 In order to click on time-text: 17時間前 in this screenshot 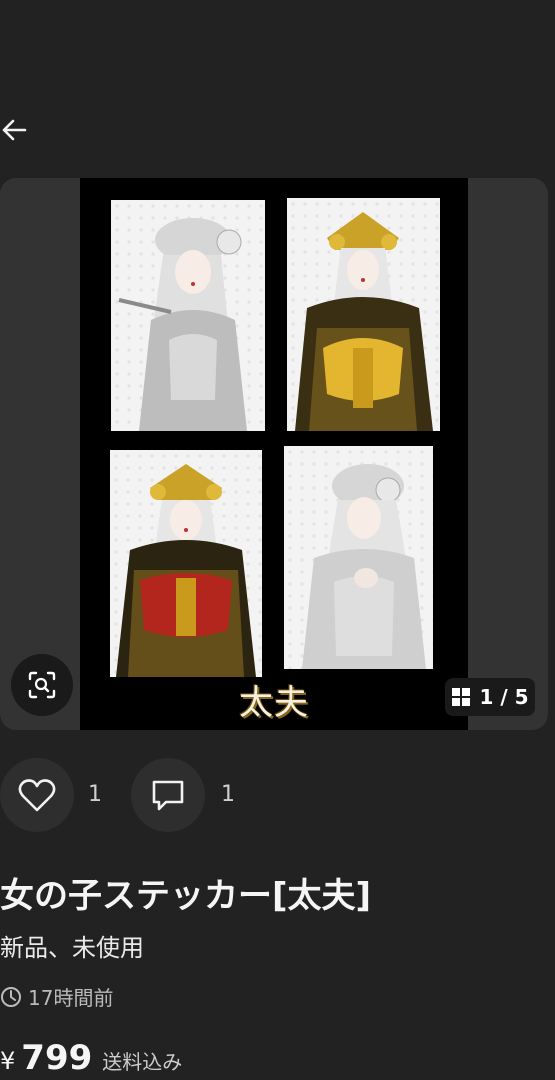, I will do `click(71, 998)`.